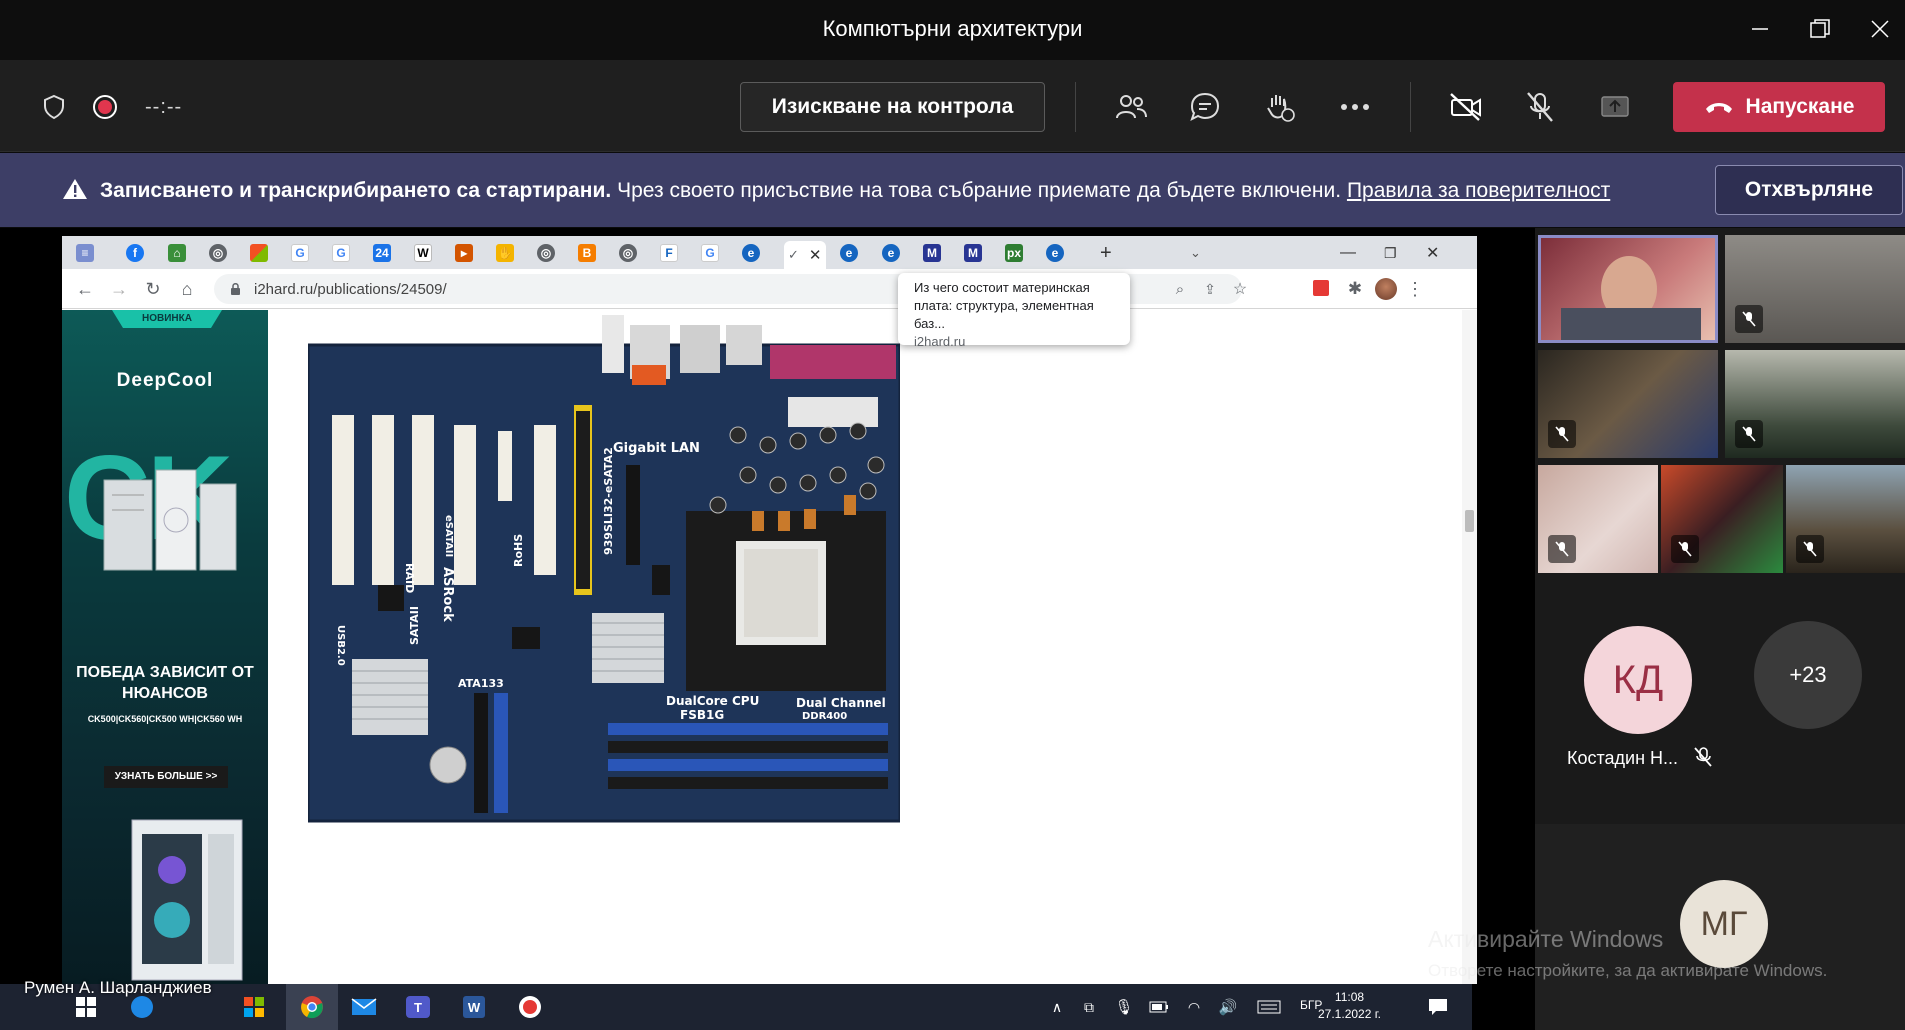 This screenshot has height=1030, width=1905. I want to click on browser-tab: ▸, so click(464, 253).